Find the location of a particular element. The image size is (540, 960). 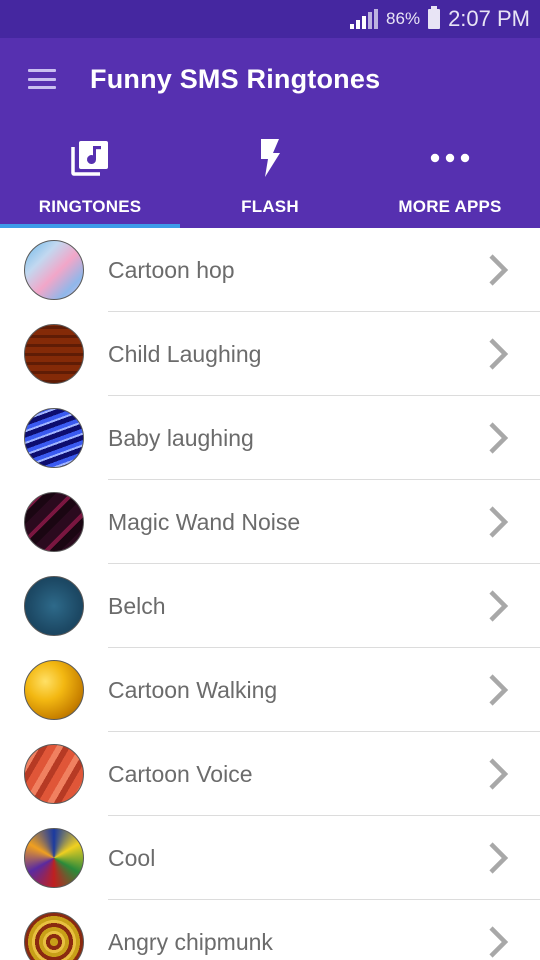

list-item: Baby laughing is located at coordinates (270, 438).